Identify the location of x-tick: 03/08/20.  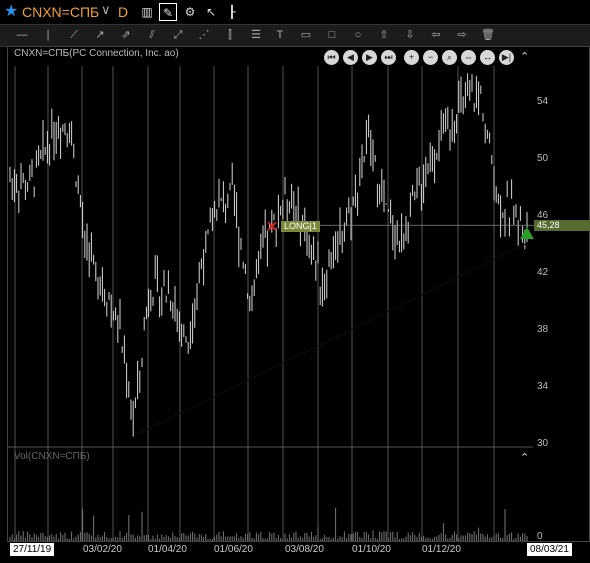
(304, 549).